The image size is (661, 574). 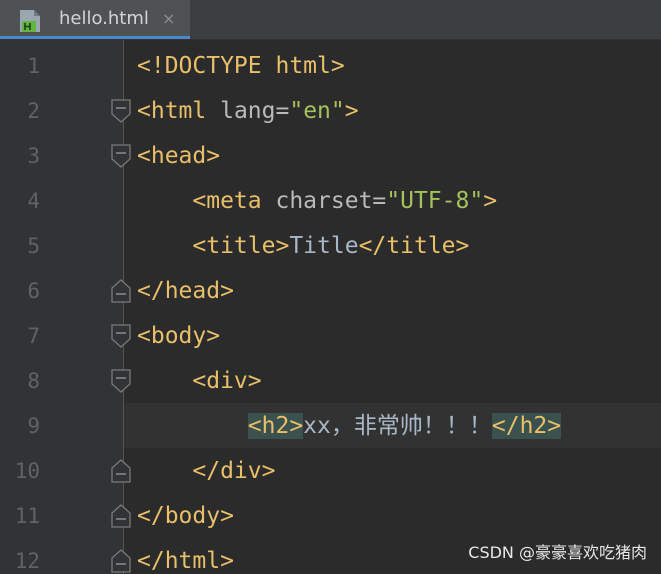 What do you see at coordinates (557, 552) in the screenshot?
I see `watermark: CSDN @豪豪喜欢吃猪肉` at bounding box center [557, 552].